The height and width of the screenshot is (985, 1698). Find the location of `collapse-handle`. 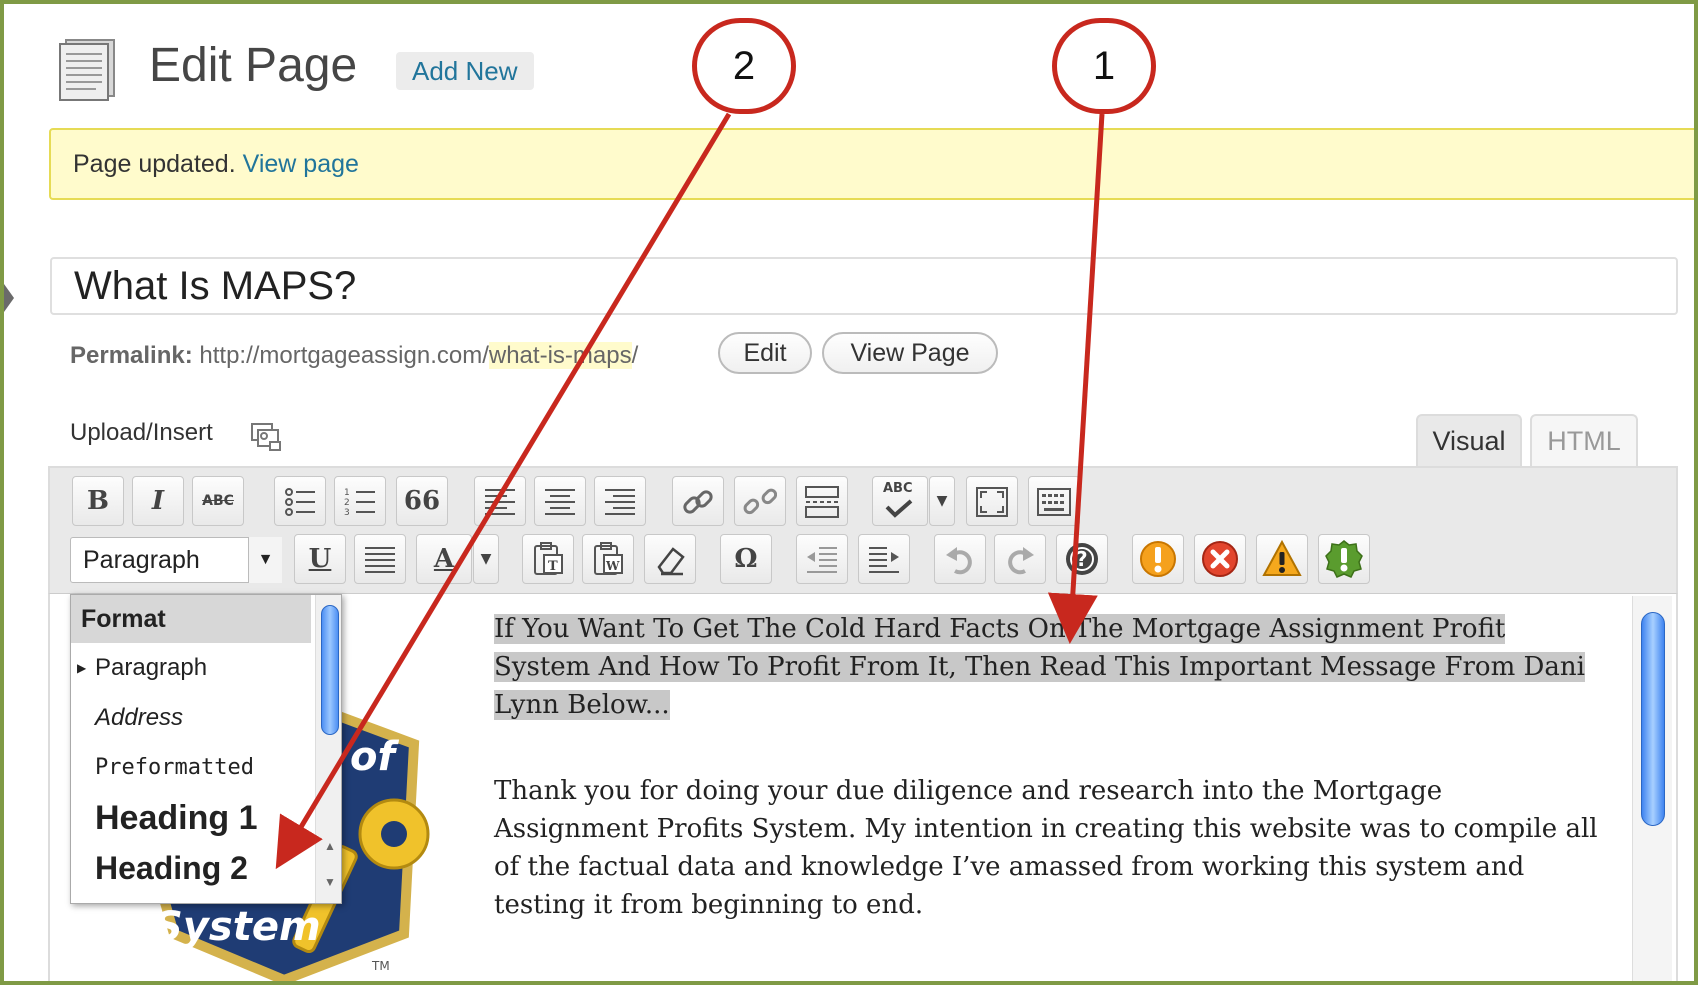

collapse-handle is located at coordinates (9, 298).